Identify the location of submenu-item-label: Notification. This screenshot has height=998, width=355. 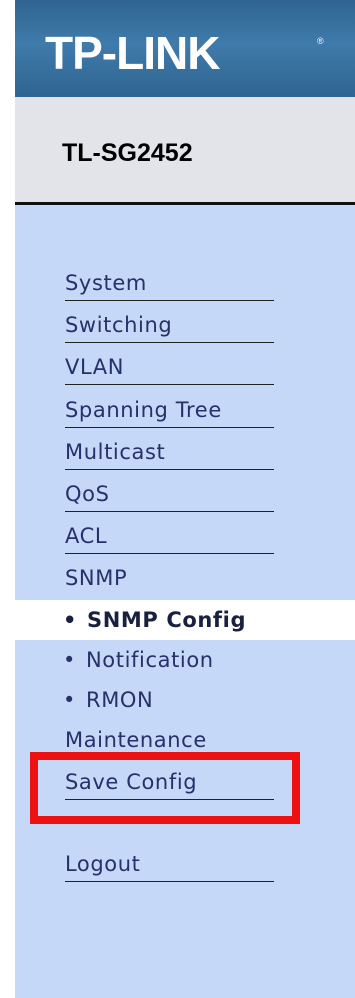
(150, 660).